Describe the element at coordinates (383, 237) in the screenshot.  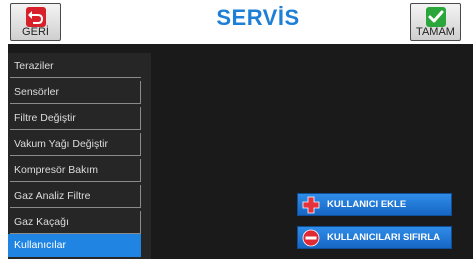
I see `reset-users-label: KULLANICILARI SIFIRLA` at that location.